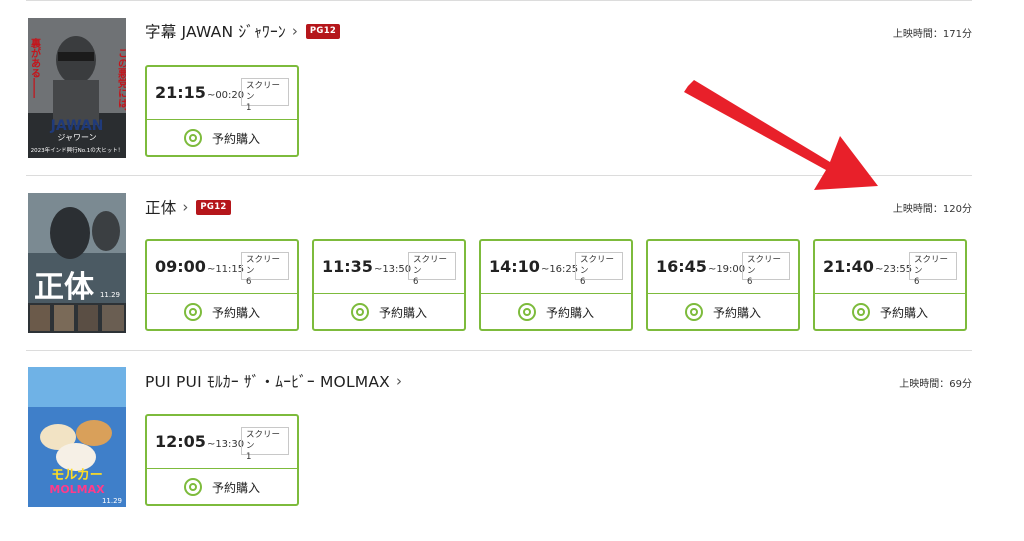 The height and width of the screenshot is (541, 1024). Describe the element at coordinates (267, 381) in the screenshot. I see `film-title: PUI PUI ﾓﾙｶｰ ｻﾞ・ﾑｰﾋﾞｰ MOLMAX` at that location.